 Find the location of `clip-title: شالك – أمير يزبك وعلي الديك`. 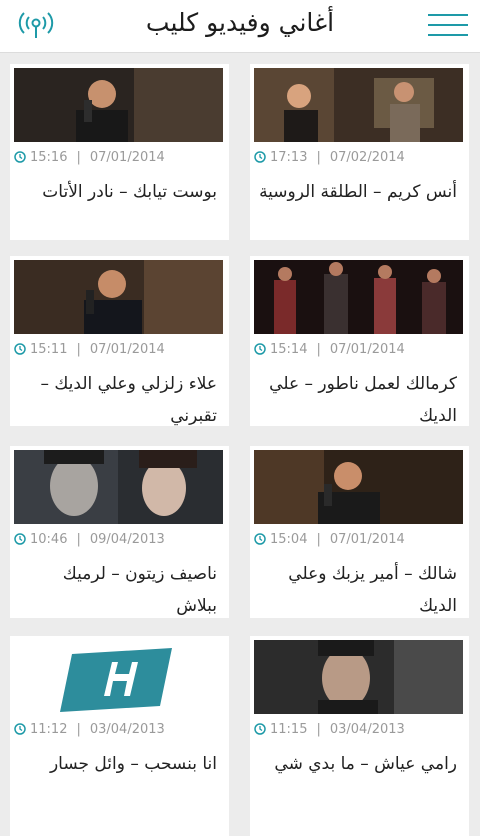

clip-title: شالك – أمير يزبك وعلي الديك is located at coordinates (357, 590).